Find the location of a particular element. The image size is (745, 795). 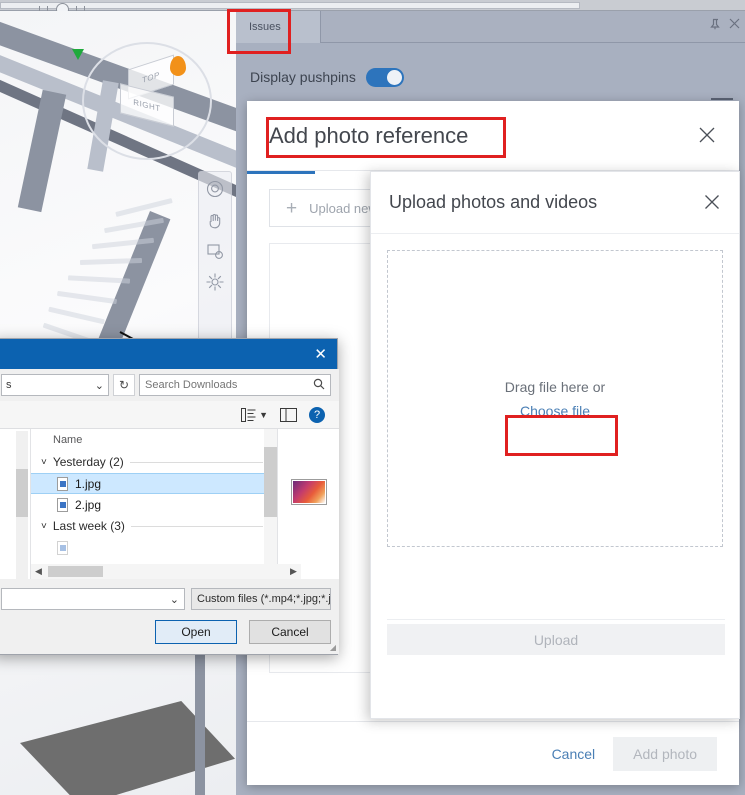

tab-issues: Issues is located at coordinates (278, 27).